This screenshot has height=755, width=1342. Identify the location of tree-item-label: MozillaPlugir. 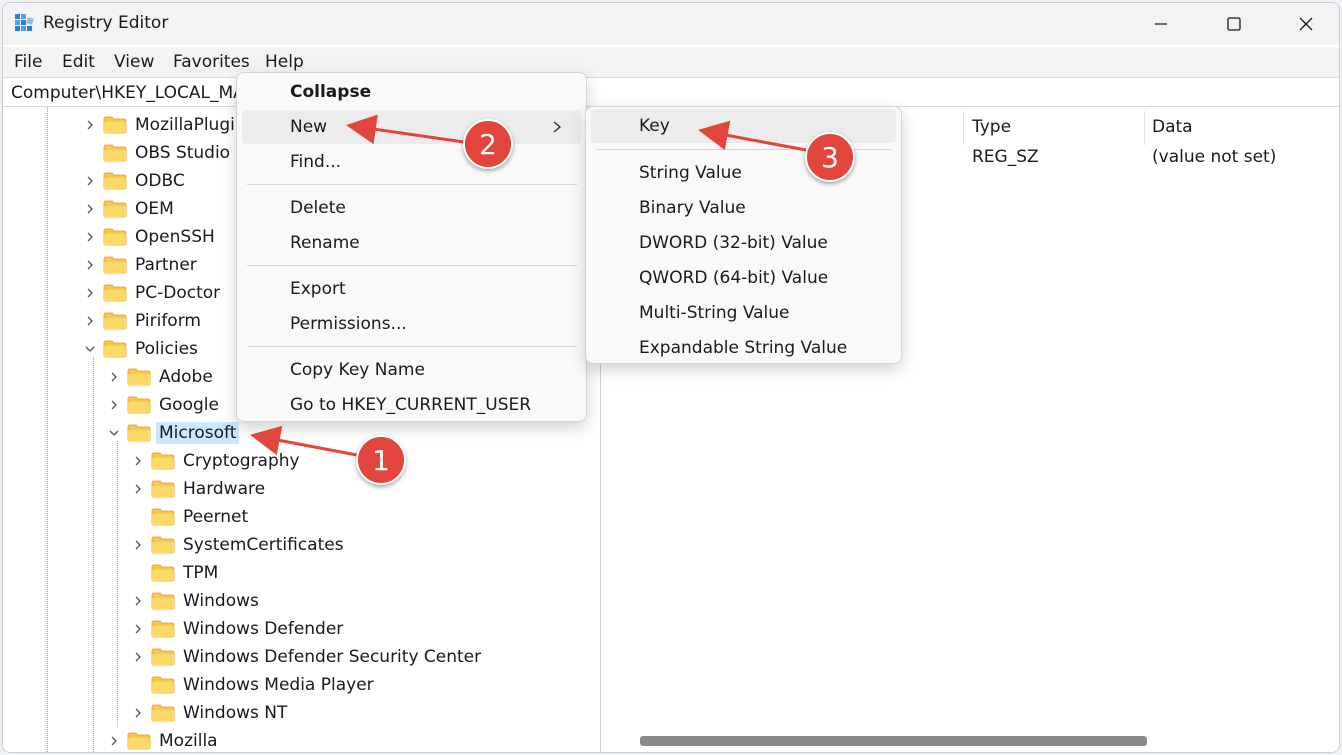
(188, 125).